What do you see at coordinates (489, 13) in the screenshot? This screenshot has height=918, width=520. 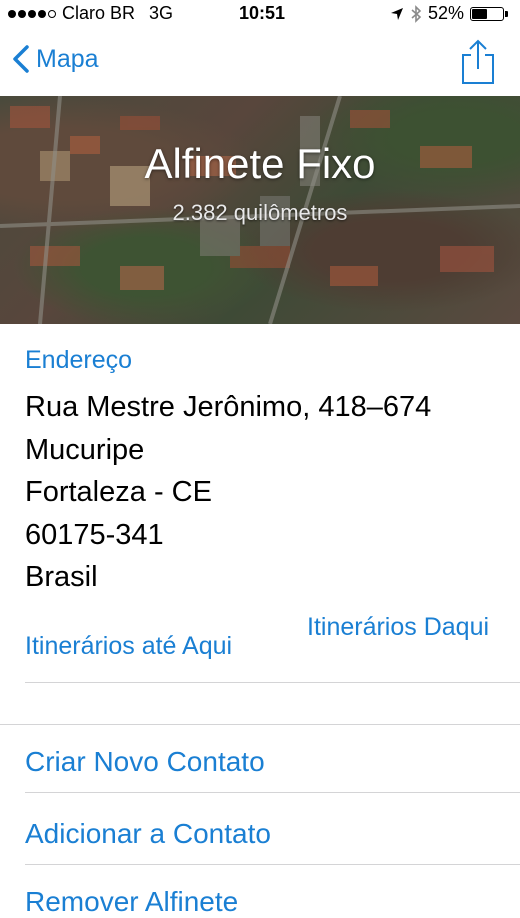 I see `battery-icon` at bounding box center [489, 13].